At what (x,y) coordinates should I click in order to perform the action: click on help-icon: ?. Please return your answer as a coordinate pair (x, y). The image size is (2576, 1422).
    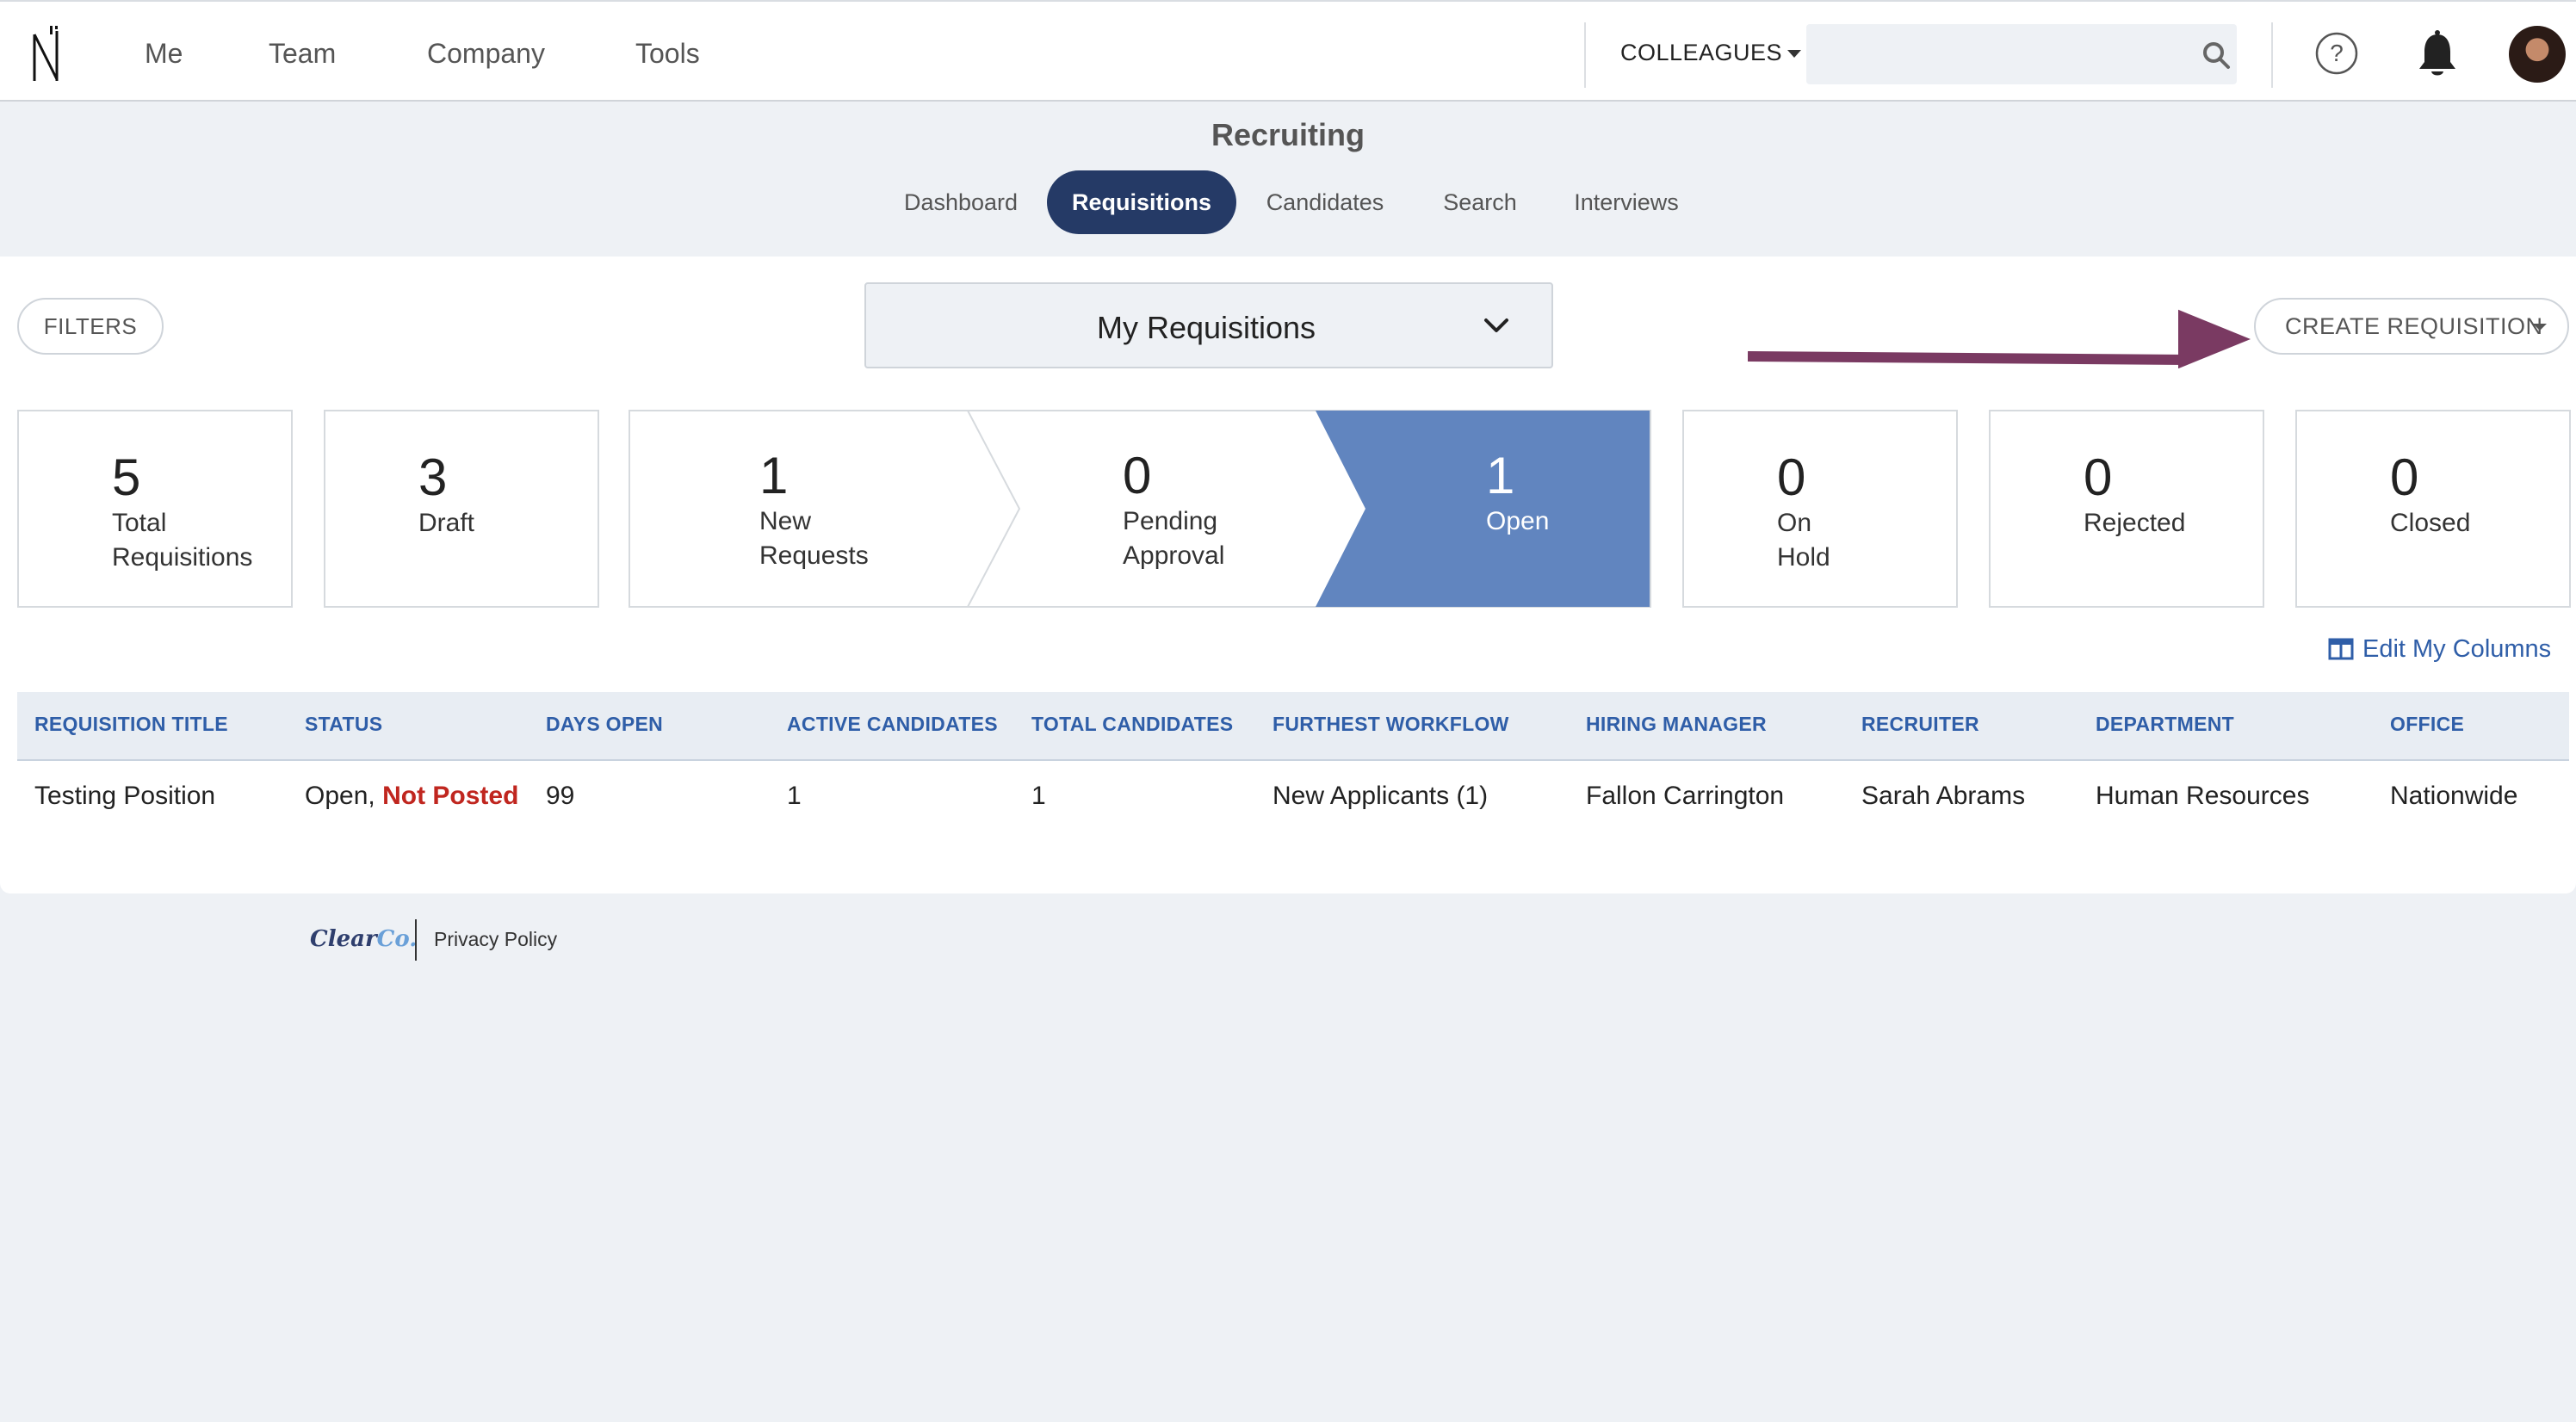
    Looking at the image, I should click on (2336, 53).